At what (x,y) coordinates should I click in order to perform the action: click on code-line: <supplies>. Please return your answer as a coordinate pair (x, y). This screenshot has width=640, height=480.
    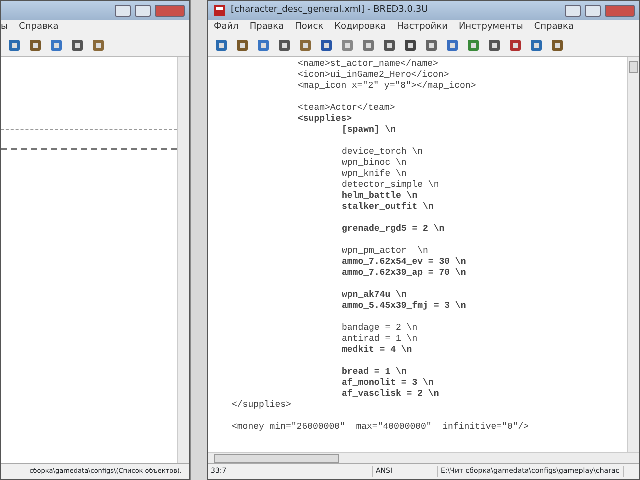
    Looking at the image, I should click on (325, 119).